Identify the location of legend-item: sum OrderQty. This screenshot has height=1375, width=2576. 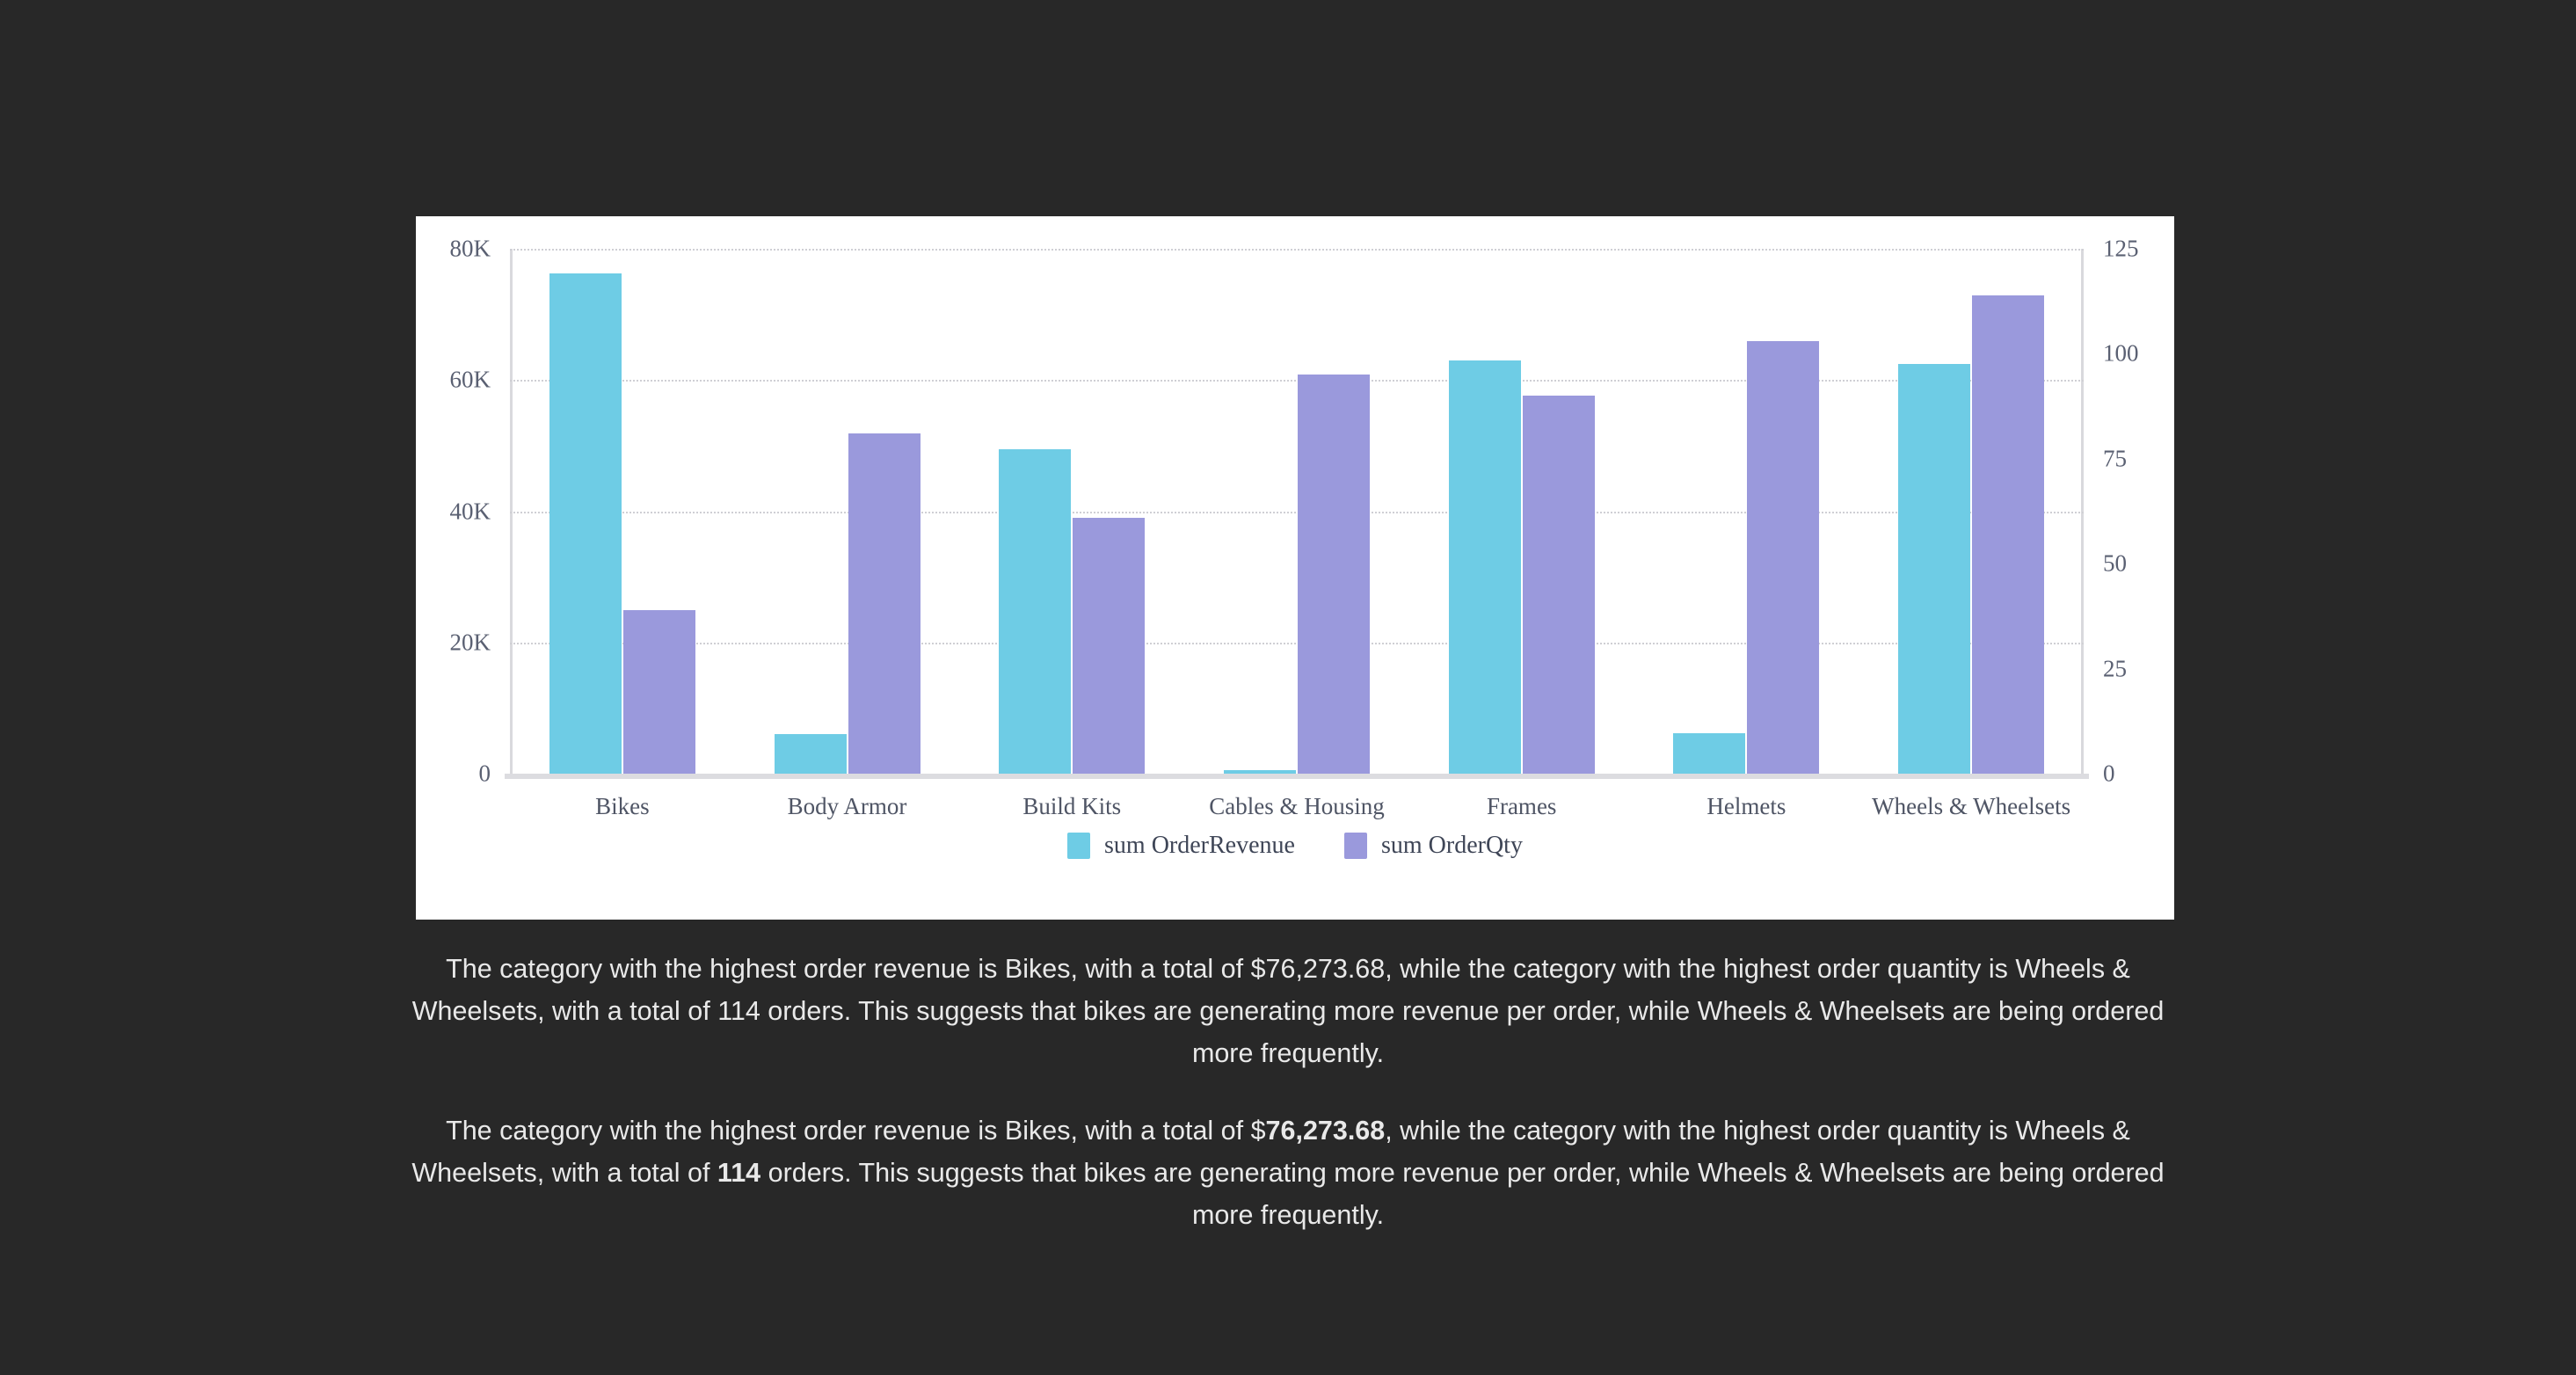
(1433, 846).